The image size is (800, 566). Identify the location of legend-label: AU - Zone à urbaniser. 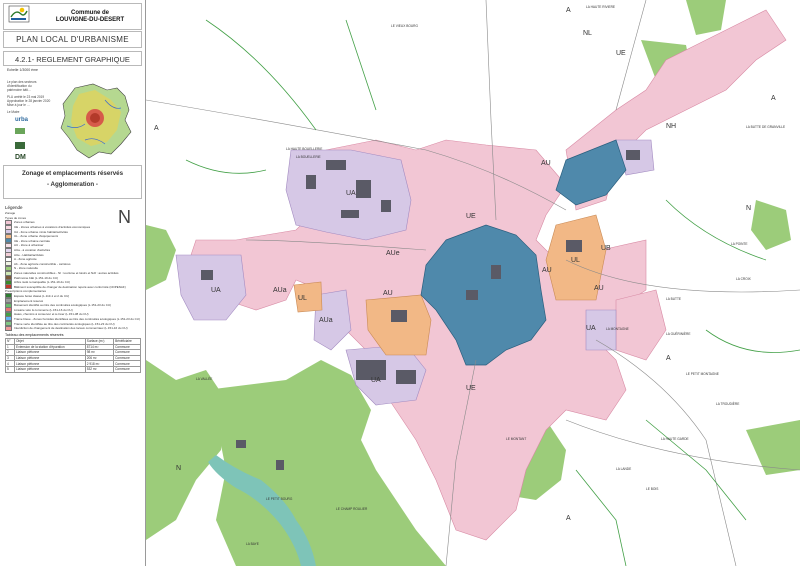
(29, 245).